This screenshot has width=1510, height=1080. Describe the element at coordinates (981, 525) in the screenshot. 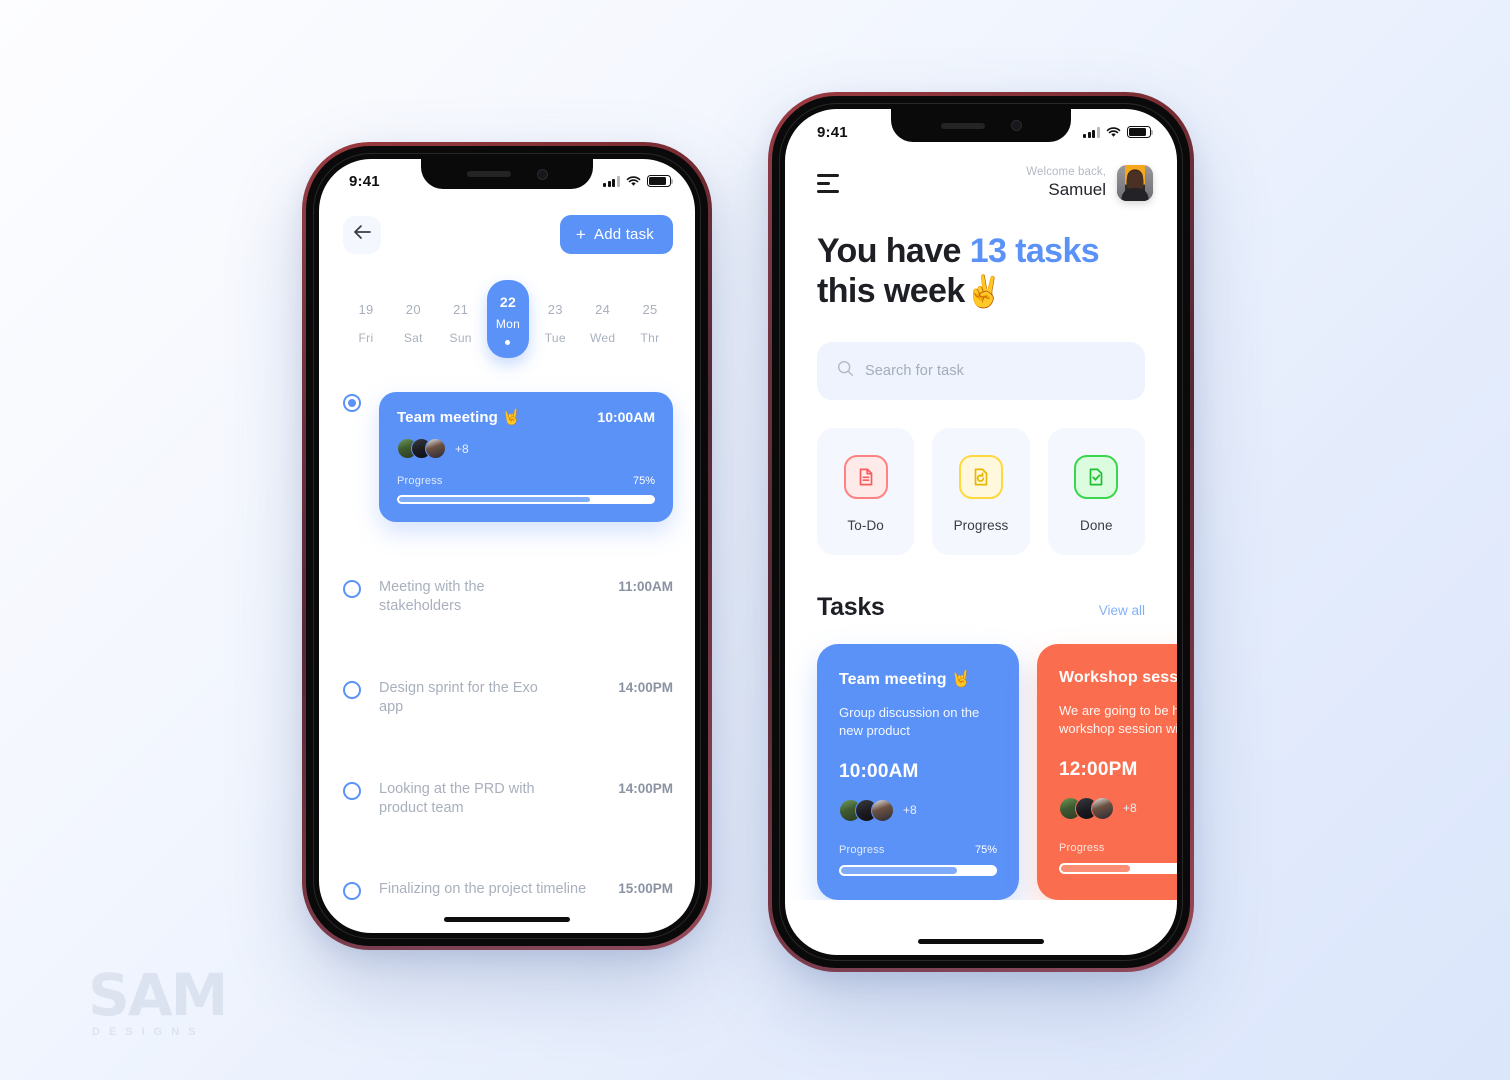

I see `category-label: Progress` at that location.